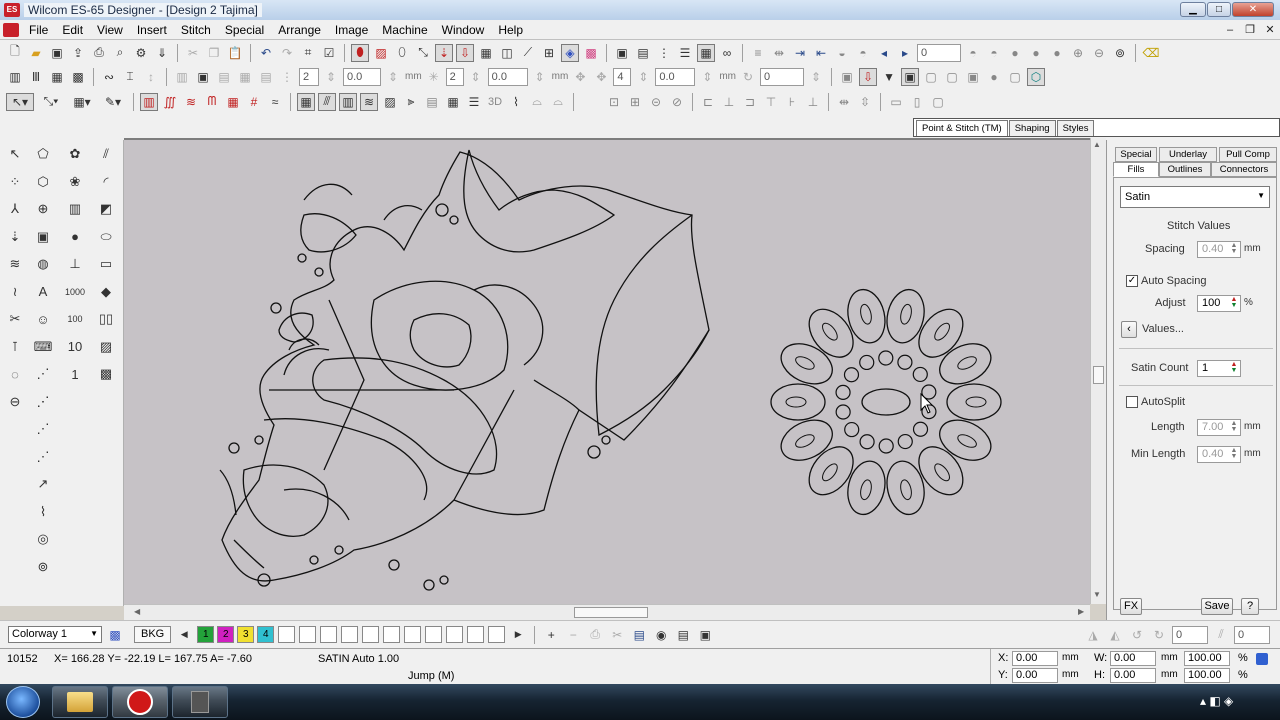  What do you see at coordinates (327, 101) in the screenshot?
I see `effect2-icon: ⫻` at bounding box center [327, 101].